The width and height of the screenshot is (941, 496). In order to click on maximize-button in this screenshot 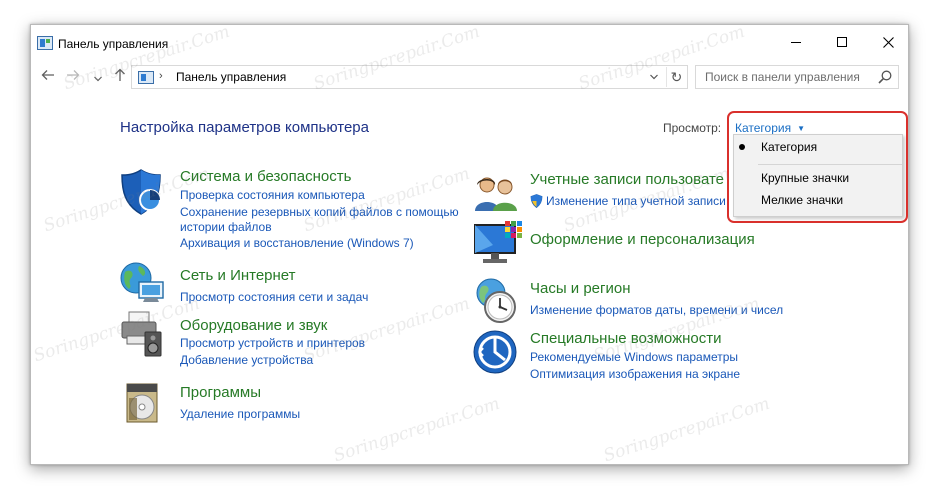, I will do `click(842, 42)`.